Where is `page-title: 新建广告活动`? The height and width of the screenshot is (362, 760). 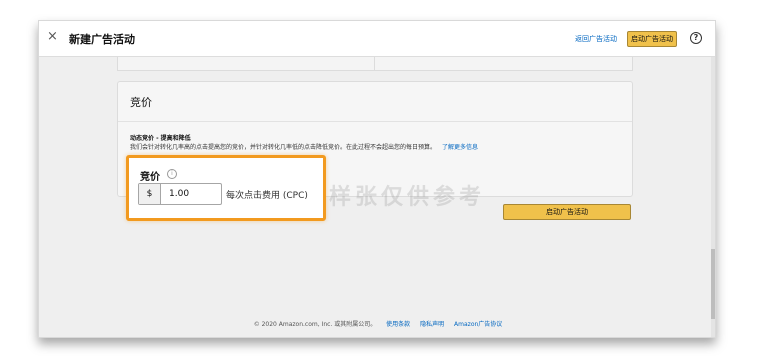
page-title: 新建广告活动 is located at coordinates (102, 39).